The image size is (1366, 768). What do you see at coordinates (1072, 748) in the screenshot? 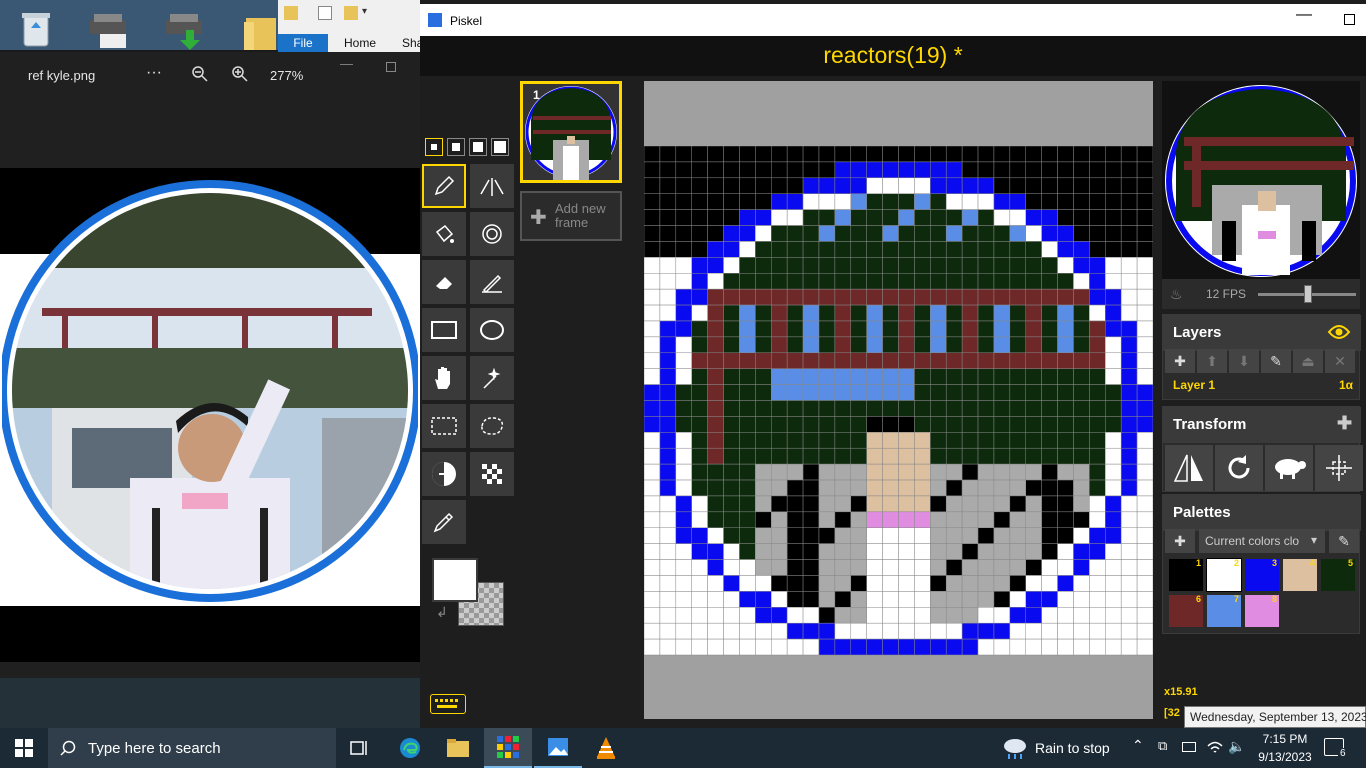
I see `weather-text: Rain to stop` at bounding box center [1072, 748].